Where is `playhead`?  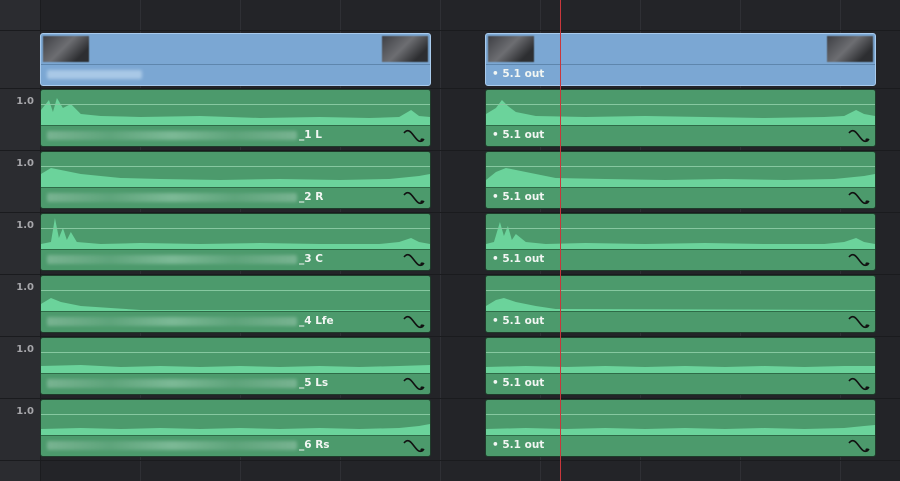
playhead is located at coordinates (560, 240).